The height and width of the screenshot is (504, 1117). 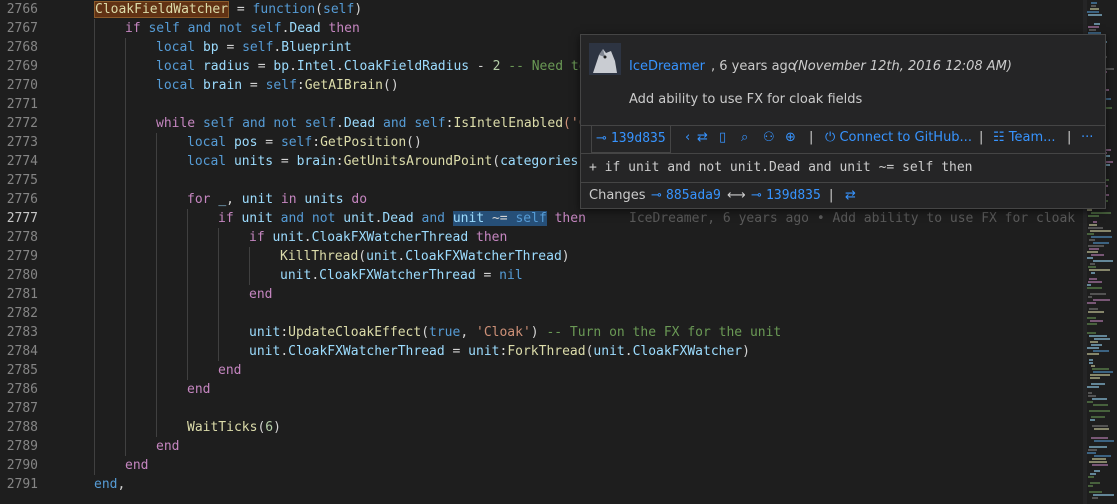 I want to click on line-number: 2782, so click(x=22, y=313).